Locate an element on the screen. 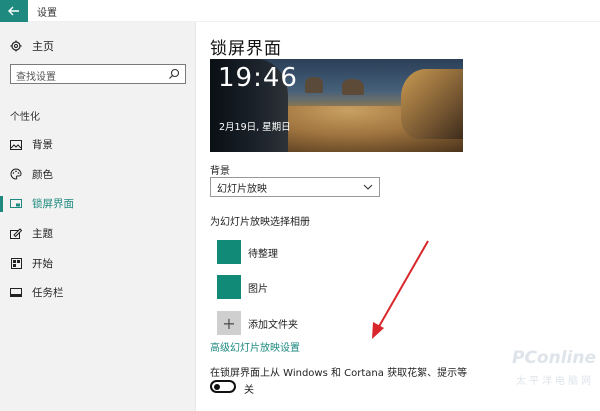 The image size is (600, 411). lockscreen-preview: 19:46 2月19日, 星期日 is located at coordinates (336, 105).